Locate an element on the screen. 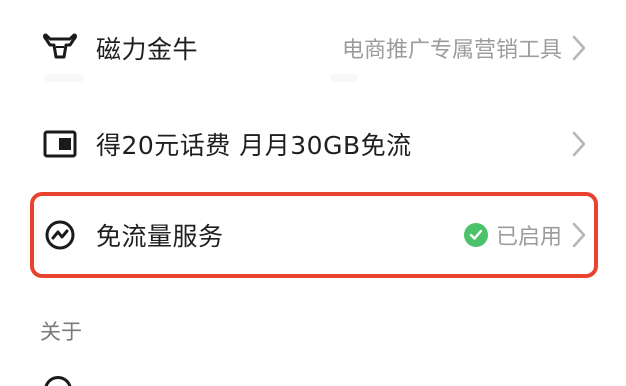 The image size is (626, 386). bull-promo-label: 磁力金牛 is located at coordinates (147, 49).